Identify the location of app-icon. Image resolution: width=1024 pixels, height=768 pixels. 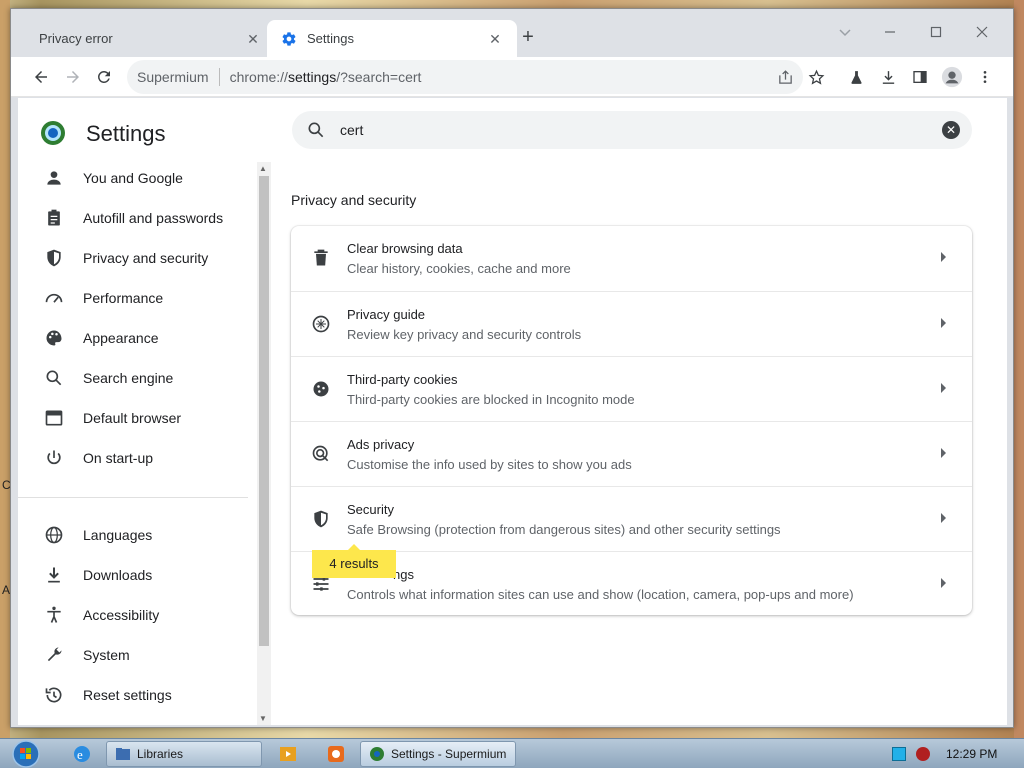
(336, 754).